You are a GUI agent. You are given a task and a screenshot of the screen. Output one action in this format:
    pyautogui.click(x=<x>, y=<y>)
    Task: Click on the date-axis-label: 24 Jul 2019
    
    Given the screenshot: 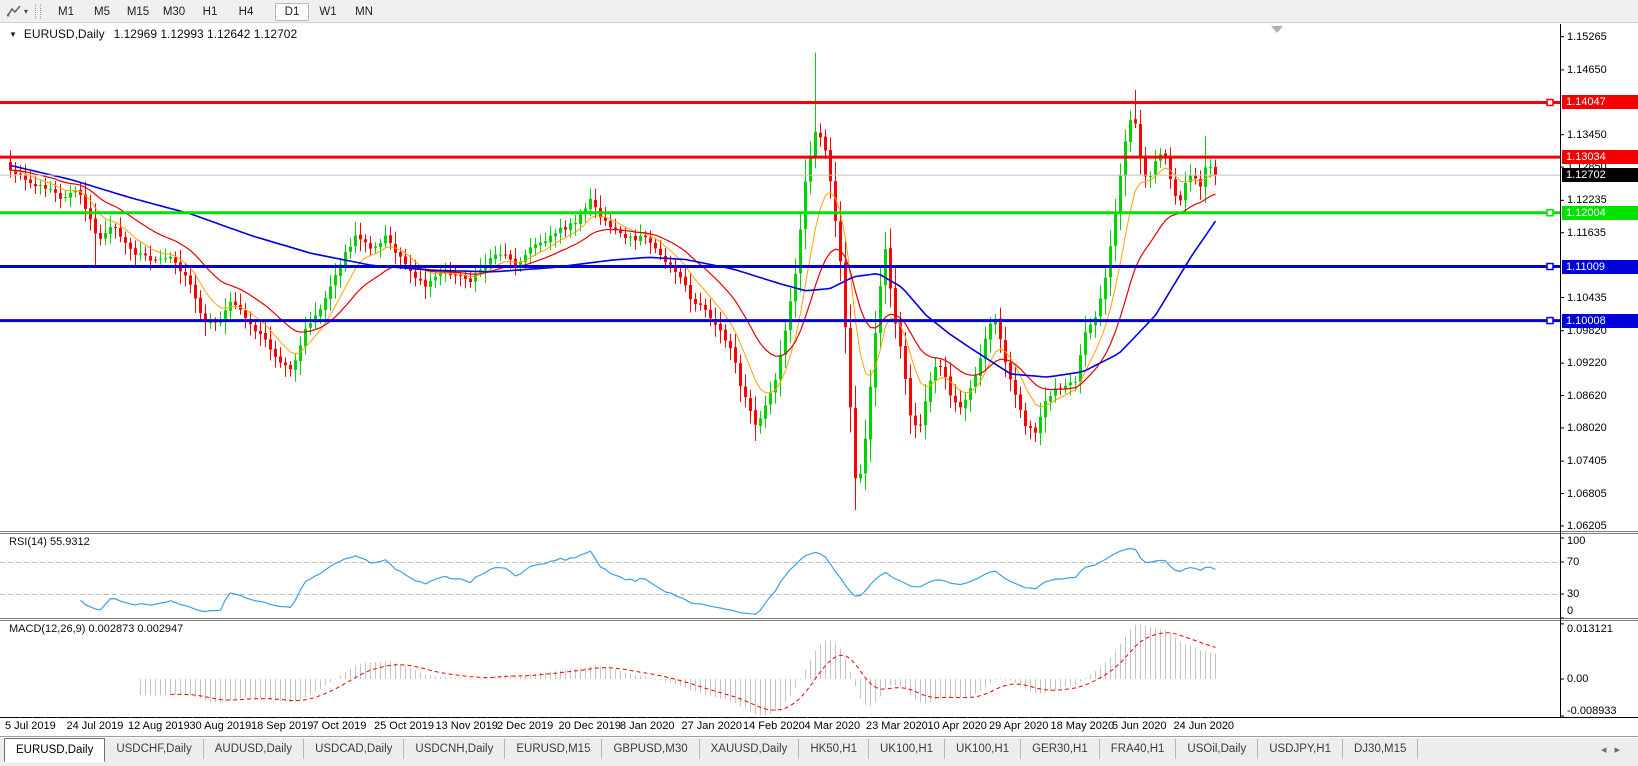 What is the action you would take?
    pyautogui.click(x=95, y=726)
    